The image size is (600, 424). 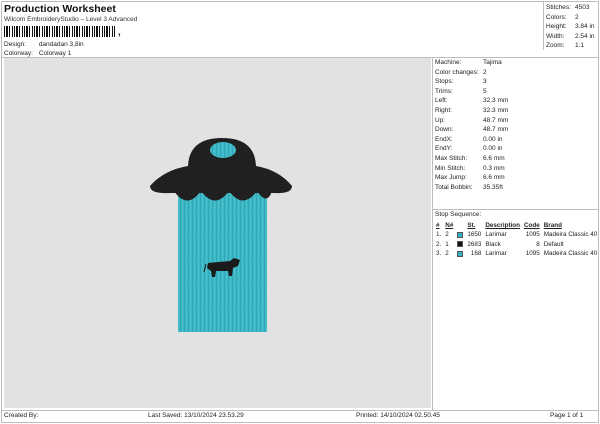 I want to click on info-left: Left: 32.3 mm, so click(x=472, y=101).